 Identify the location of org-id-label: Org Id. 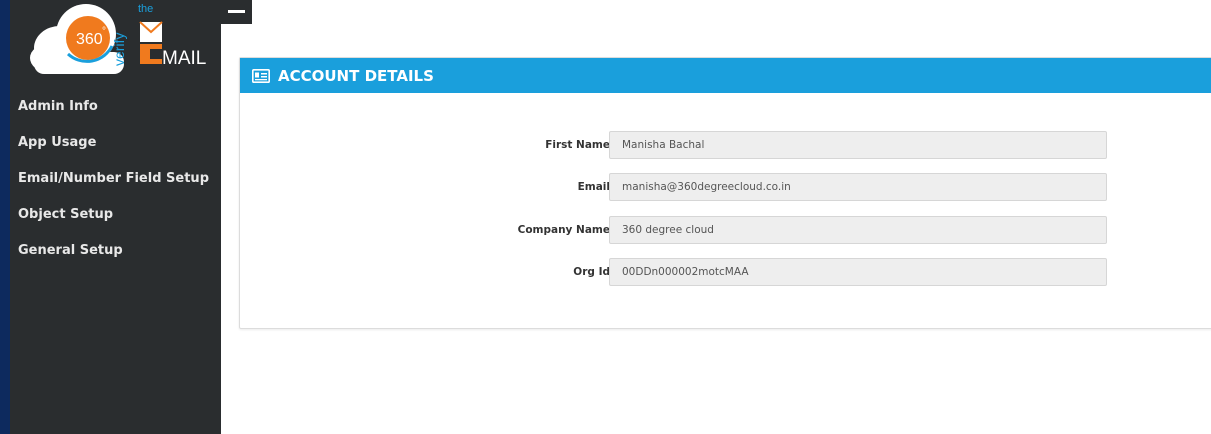
(591, 272).